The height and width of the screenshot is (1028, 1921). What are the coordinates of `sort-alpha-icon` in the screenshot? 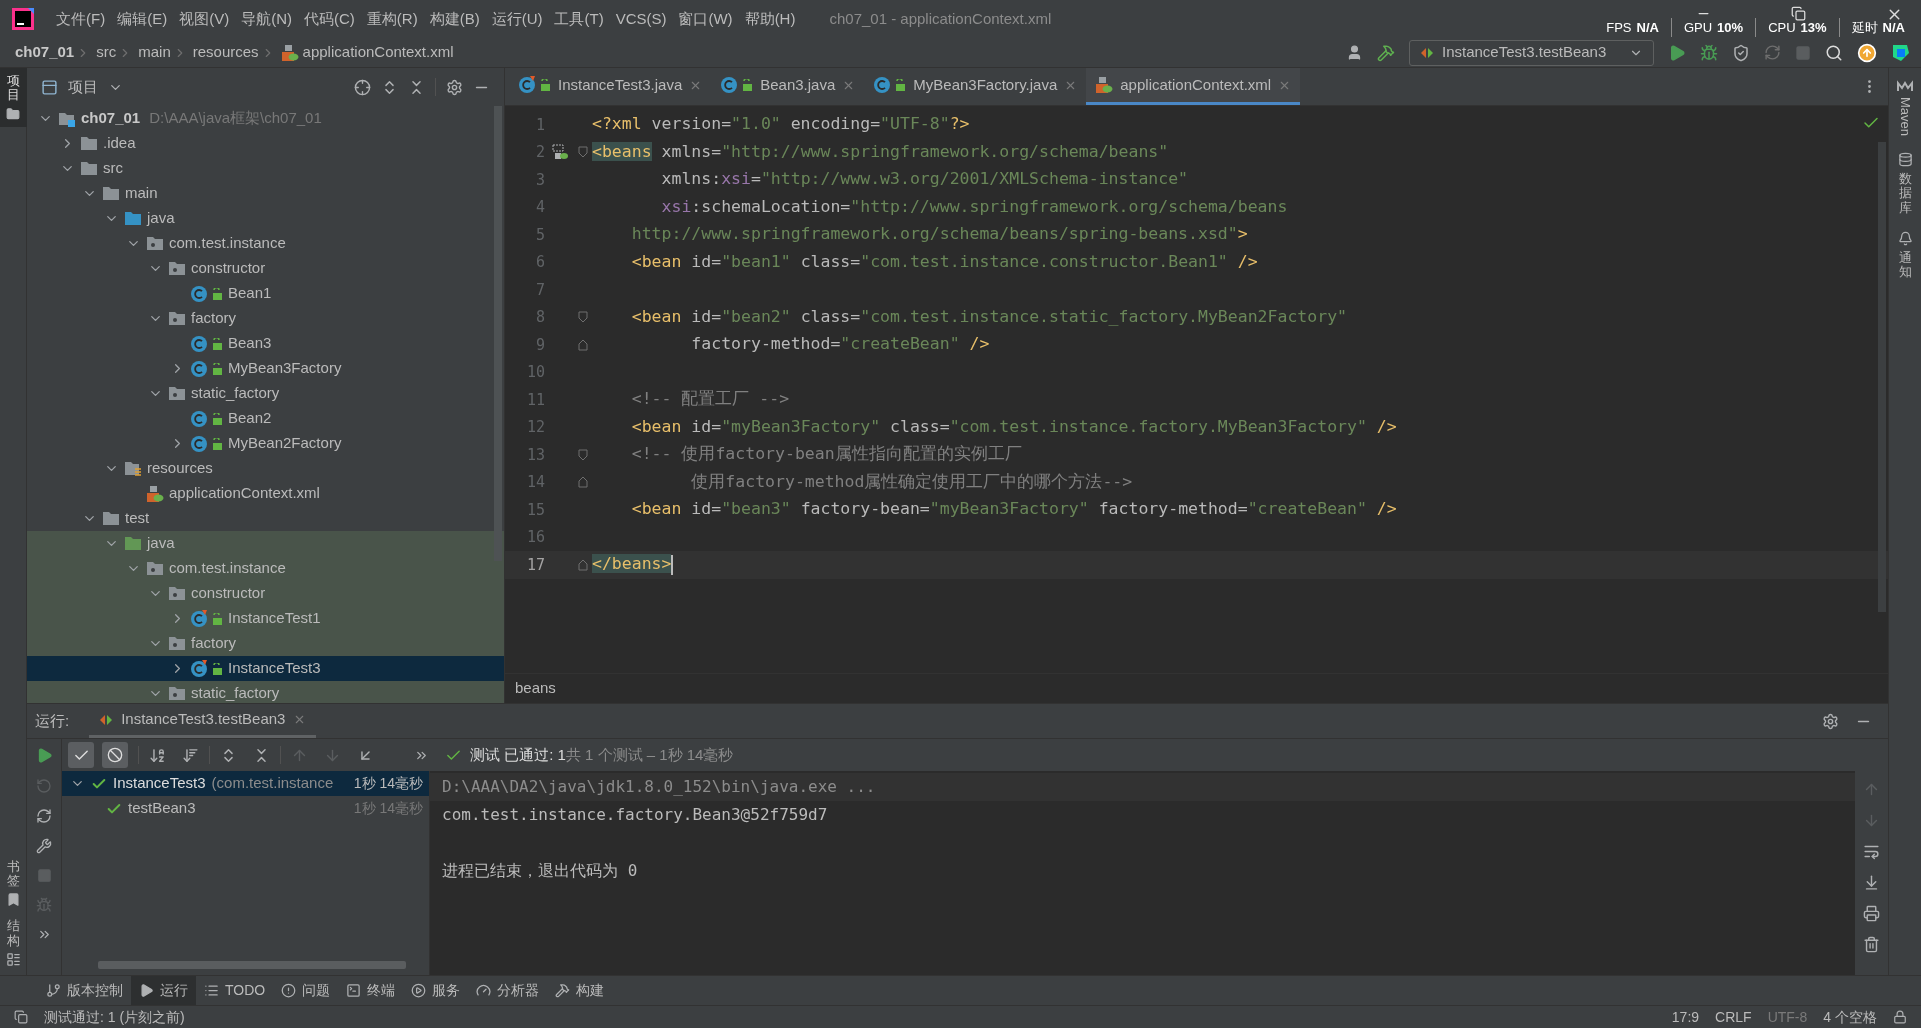 It's located at (157, 755).